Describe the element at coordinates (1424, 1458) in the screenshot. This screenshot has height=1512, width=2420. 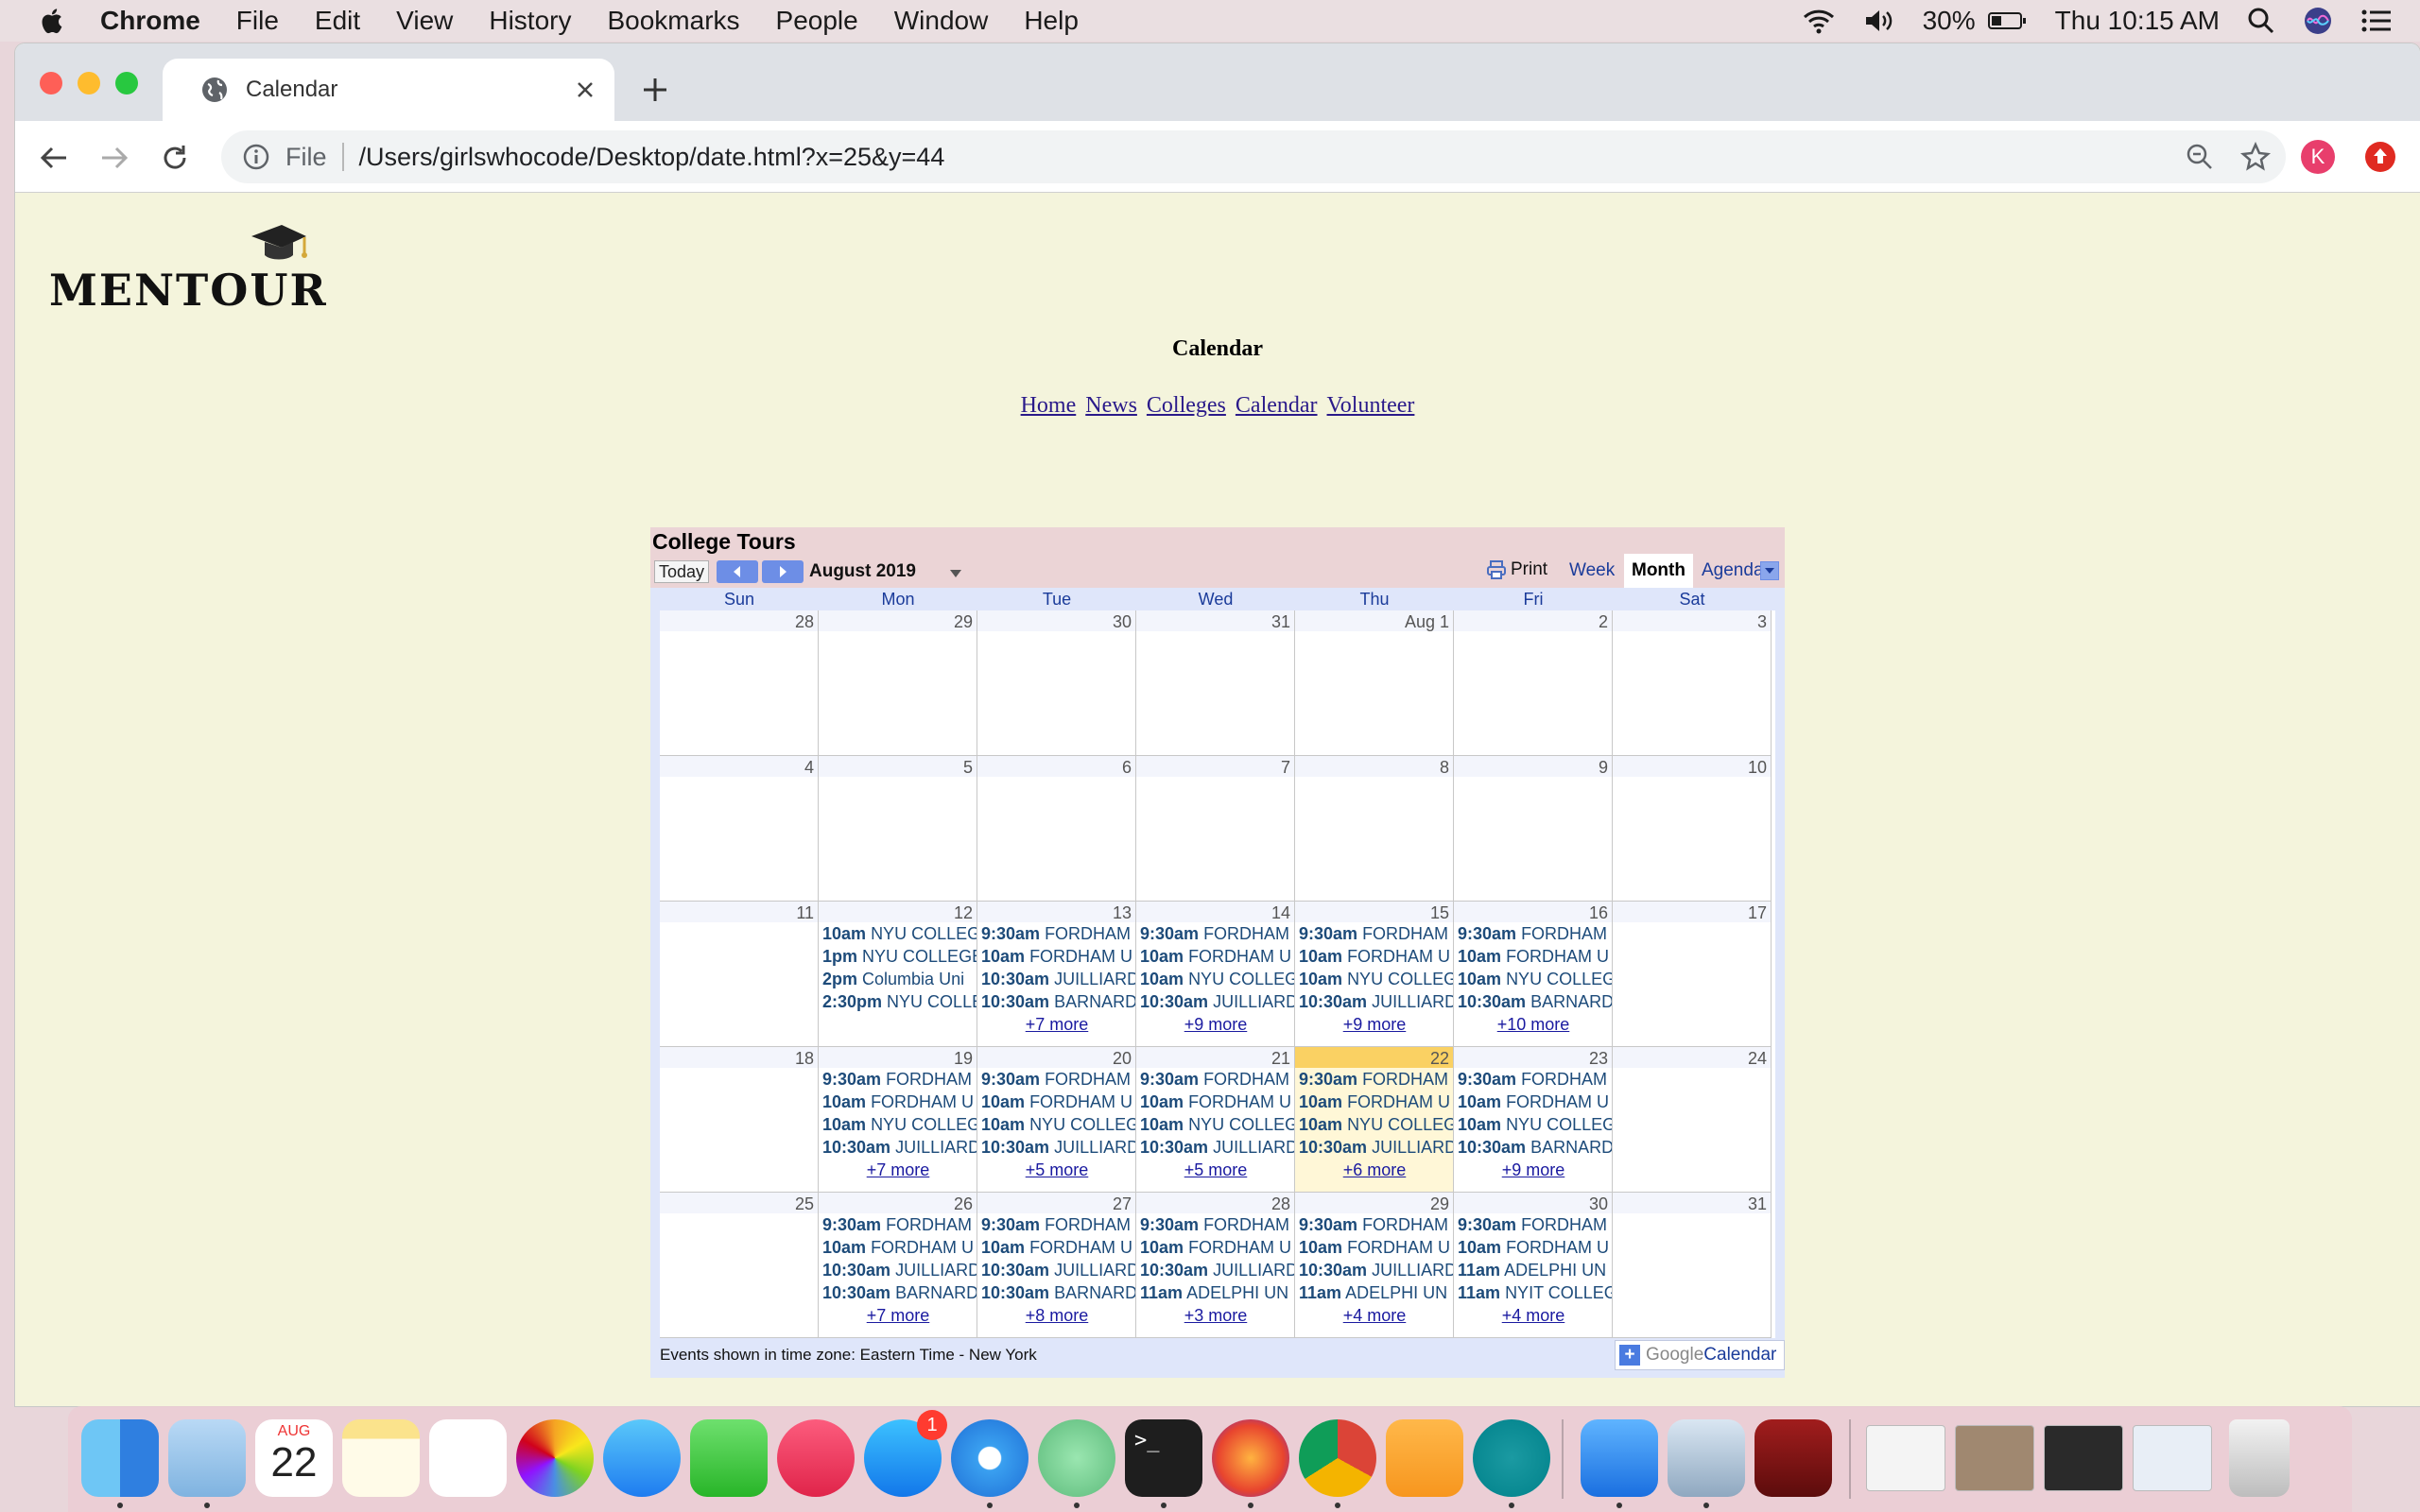
I see `scratch-icon` at that location.